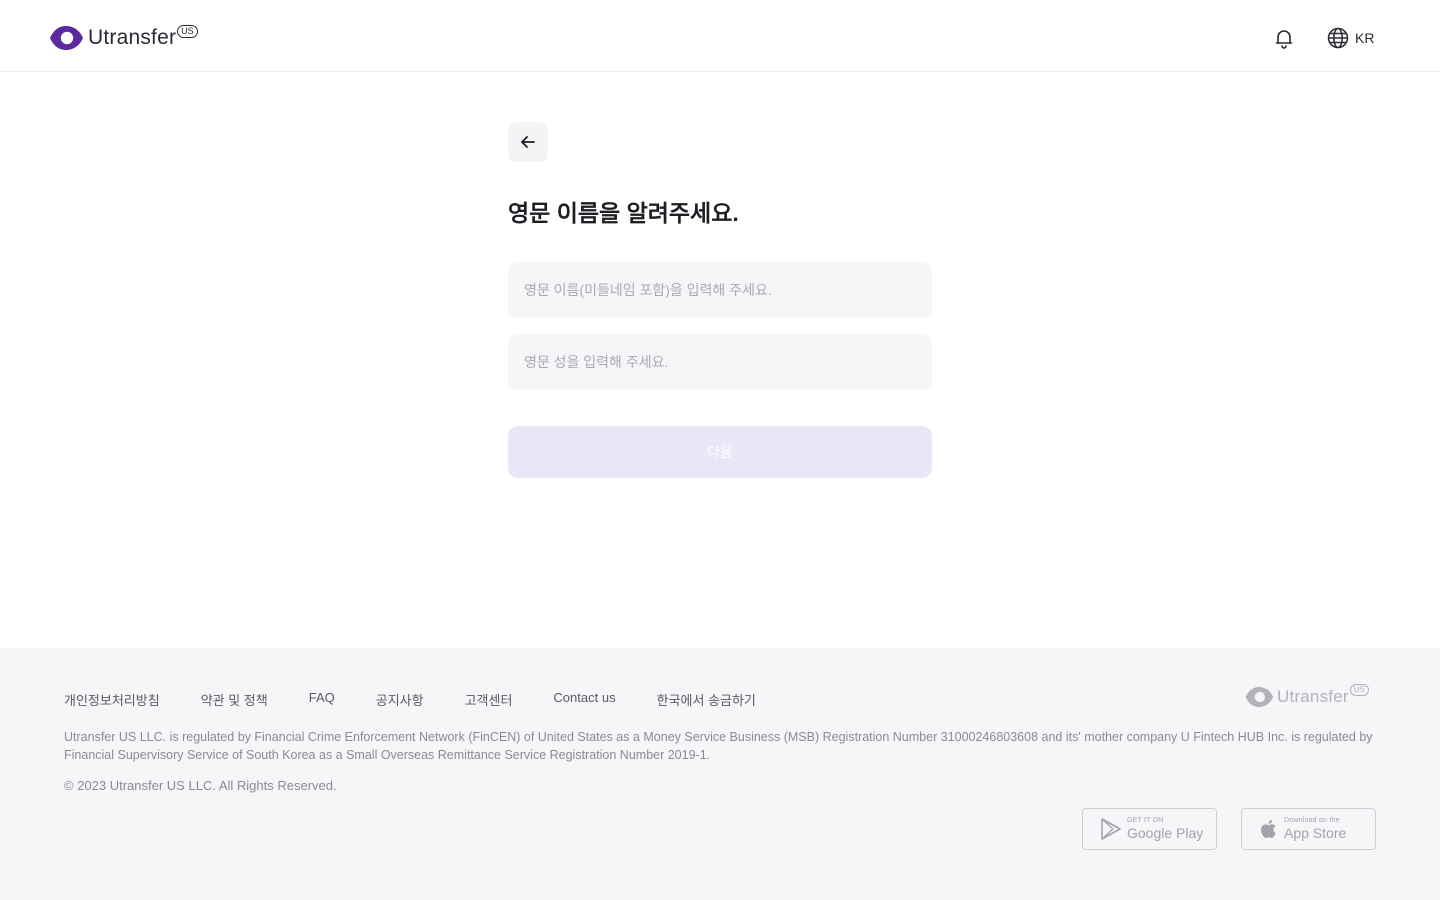  Describe the element at coordinates (1315, 833) in the screenshot. I see `app-store-big: App Store` at that location.